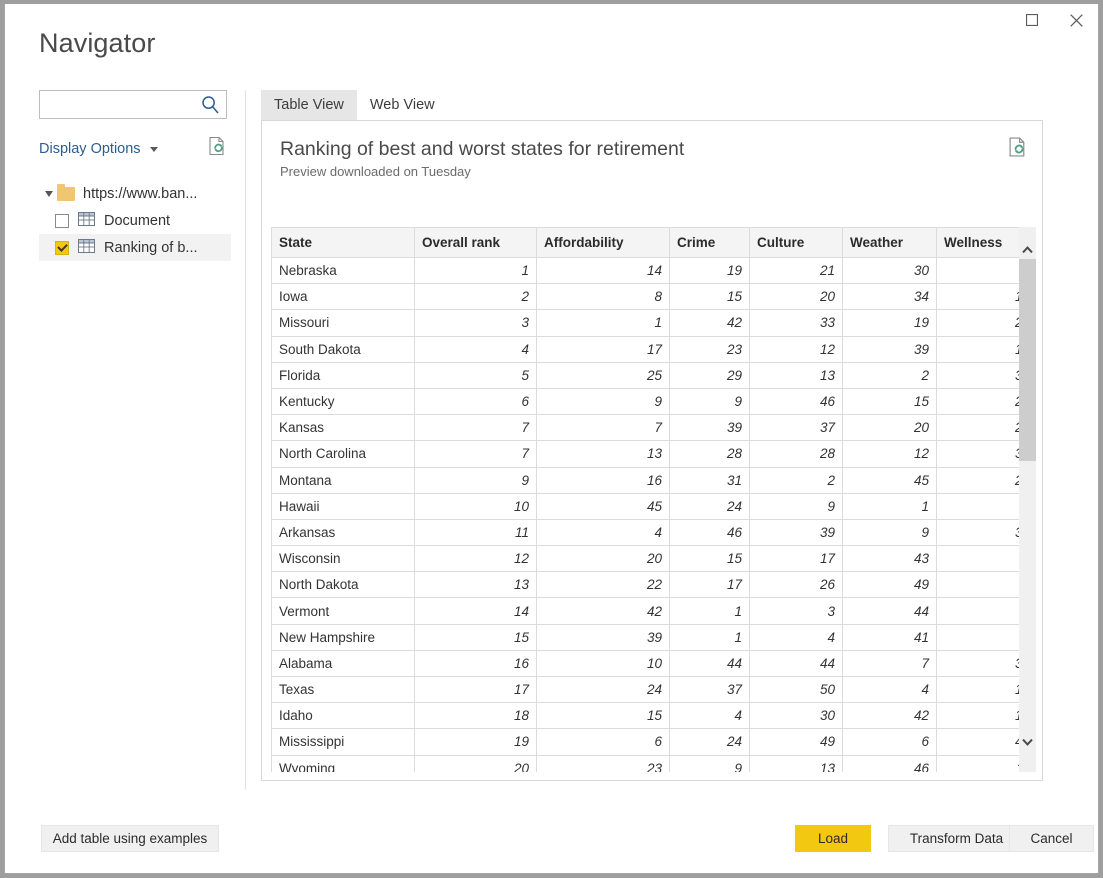 The height and width of the screenshot is (878, 1103). Describe the element at coordinates (603, 242) in the screenshot. I see `column-header: Affordability` at that location.